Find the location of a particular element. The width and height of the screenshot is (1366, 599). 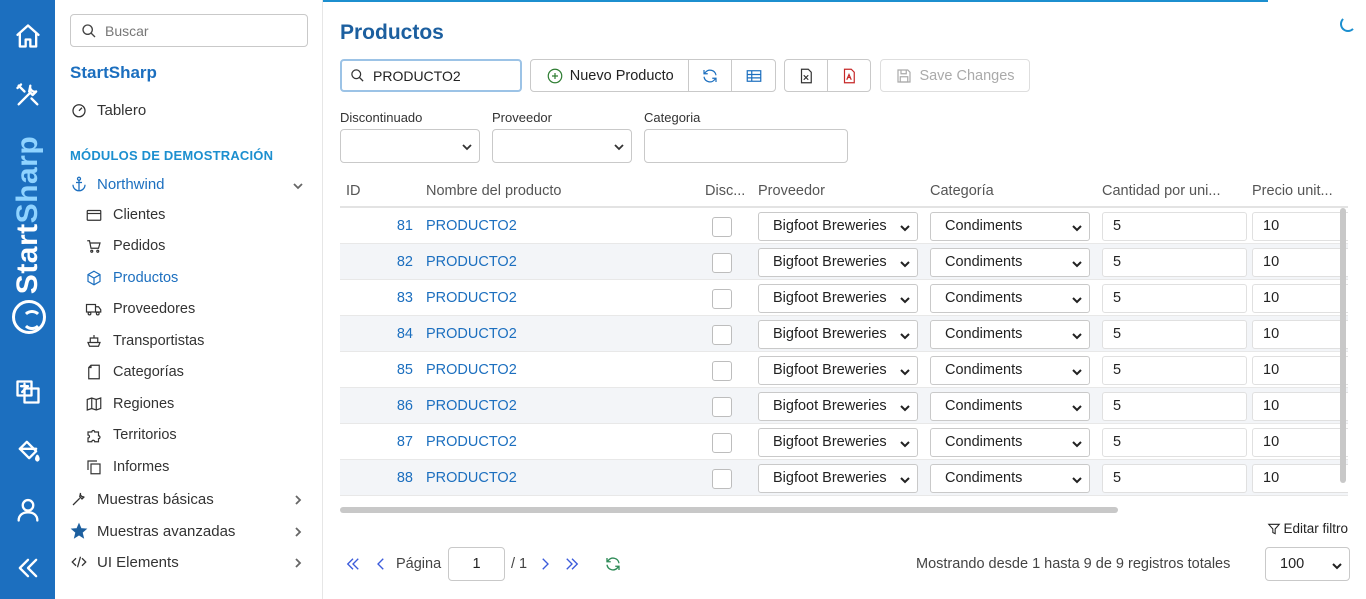

filter-category-input is located at coordinates (746, 146).